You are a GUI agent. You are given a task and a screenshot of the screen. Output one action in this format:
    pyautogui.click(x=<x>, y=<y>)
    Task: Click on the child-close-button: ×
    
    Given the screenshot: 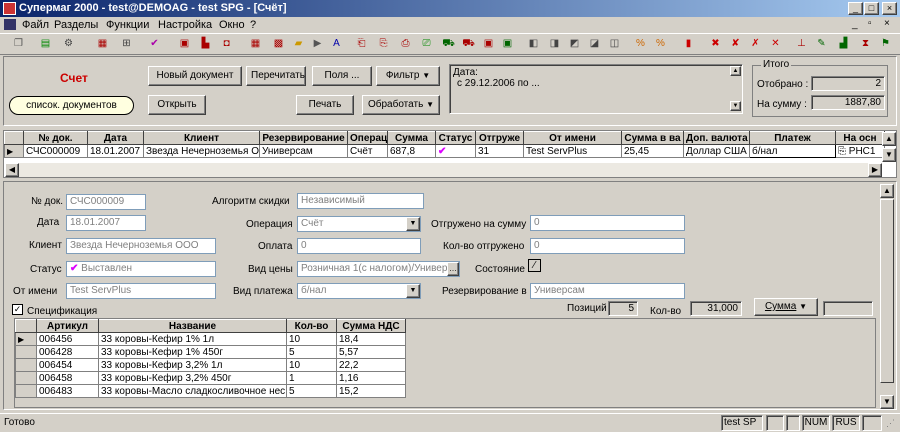 What is the action you would take?
    pyautogui.click(x=887, y=23)
    